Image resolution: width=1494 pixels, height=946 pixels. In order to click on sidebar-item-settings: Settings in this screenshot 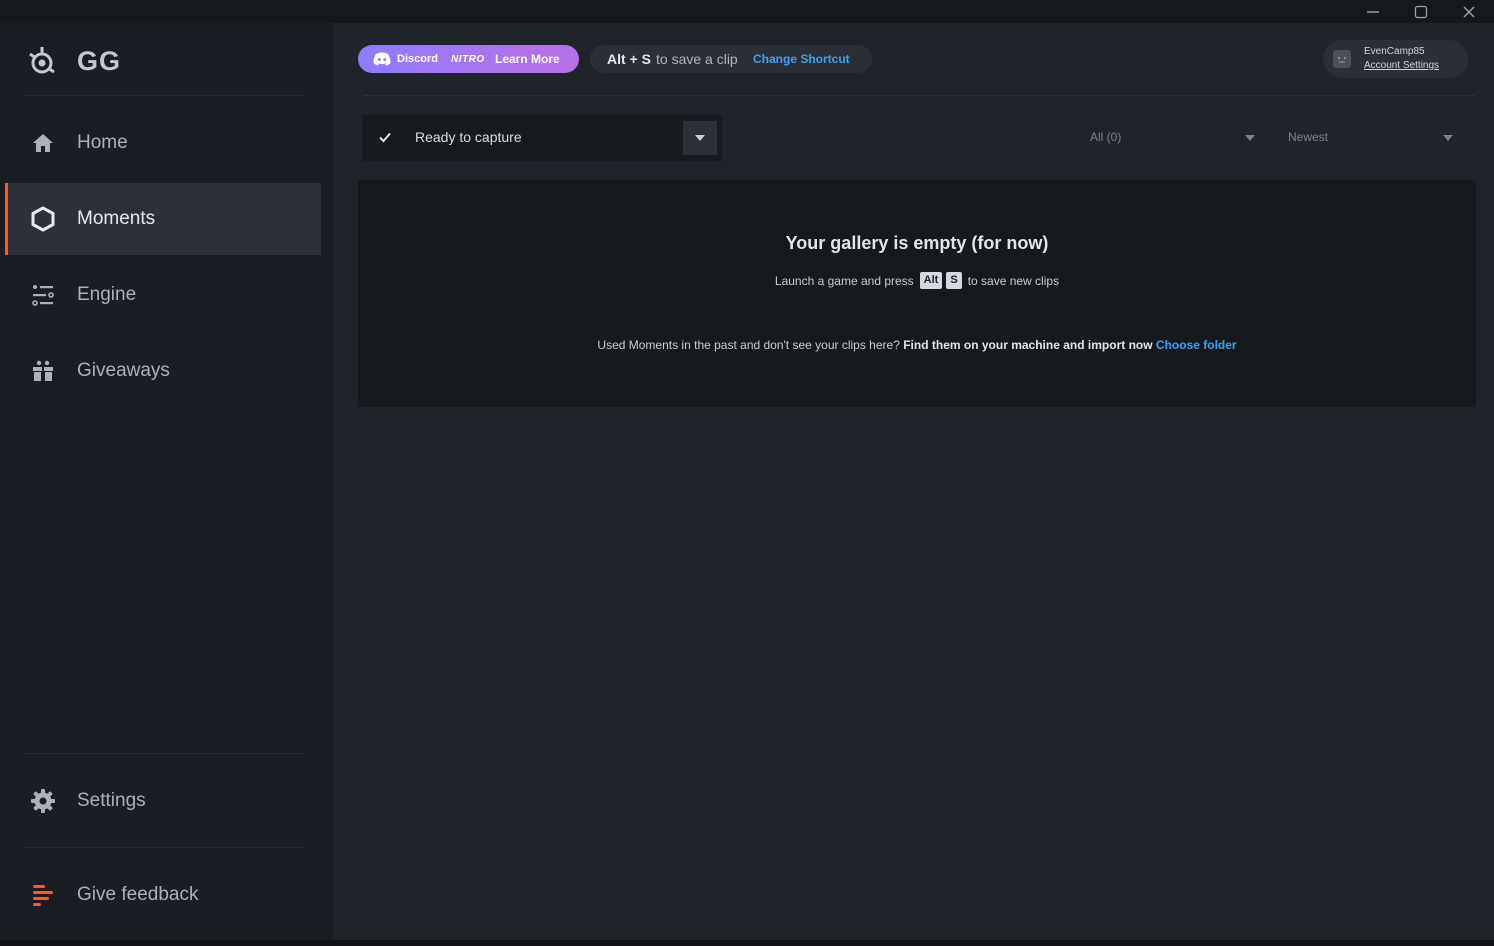, I will do `click(163, 801)`.